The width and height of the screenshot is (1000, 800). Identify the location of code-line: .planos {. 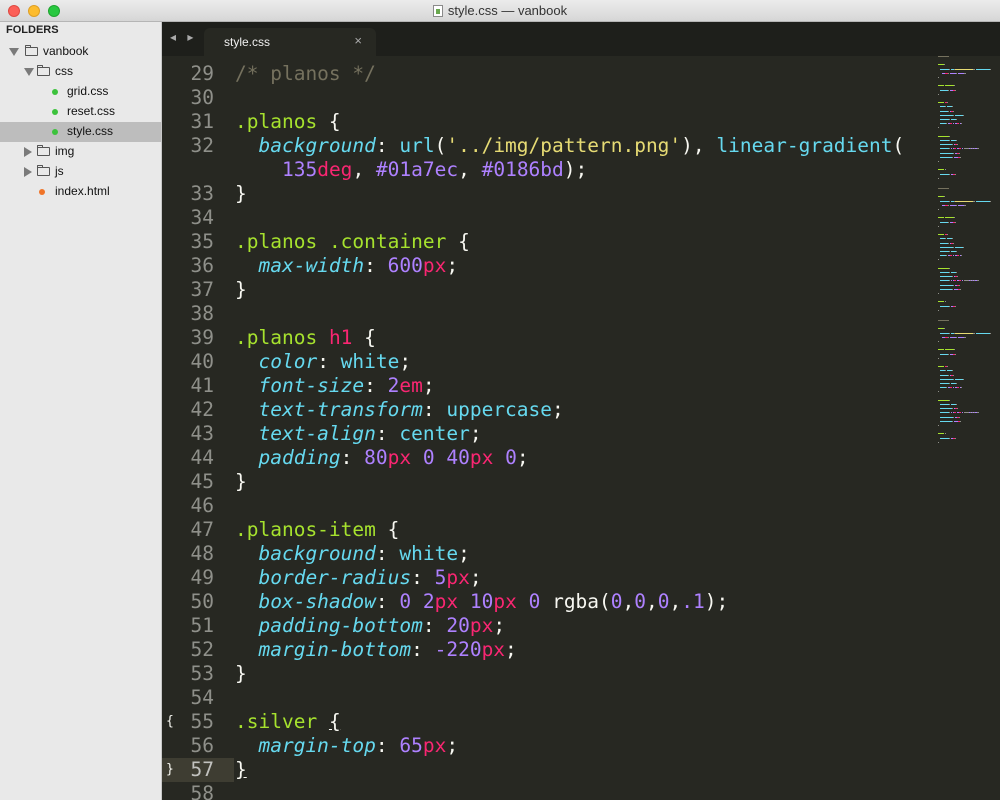
(288, 122).